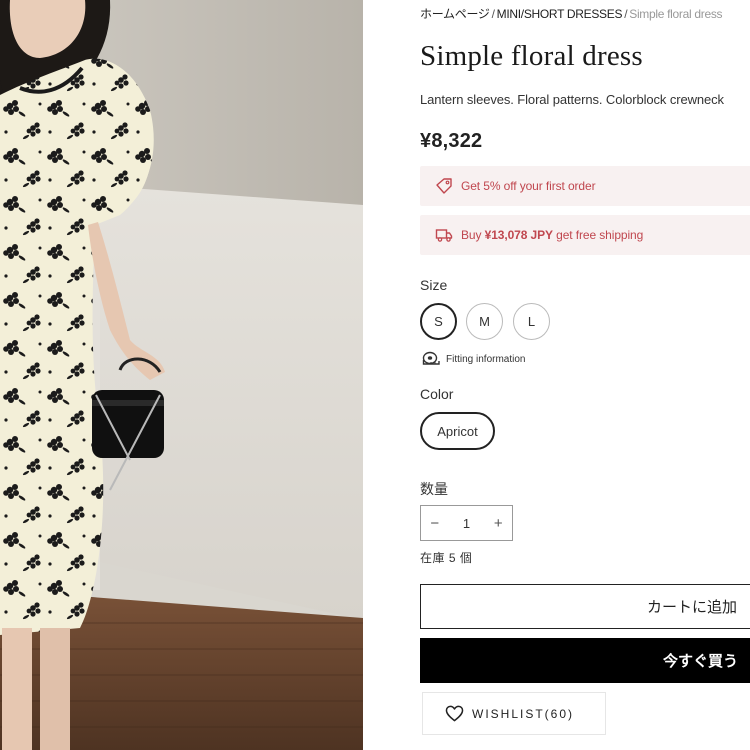  I want to click on promo-shipping-suffix: get free shipping, so click(600, 235).